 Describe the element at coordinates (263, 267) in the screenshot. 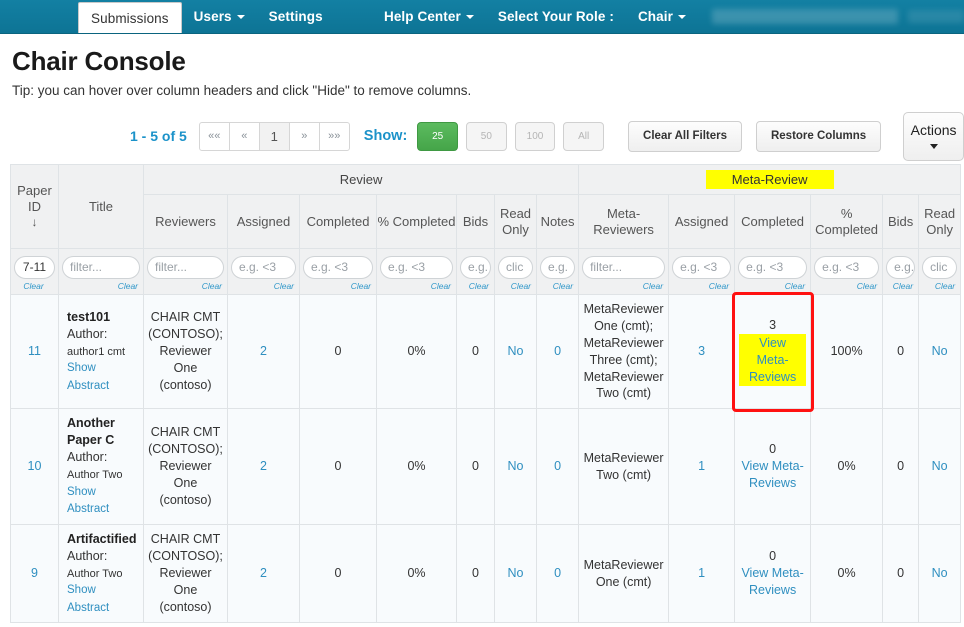

I see `filter-input-assigned: e.g. <3` at that location.